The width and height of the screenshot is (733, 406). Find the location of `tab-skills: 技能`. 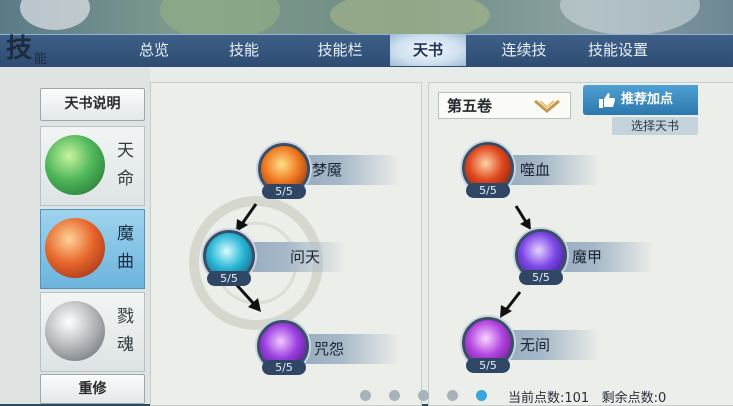

tab-skills: 技能 is located at coordinates (244, 50).